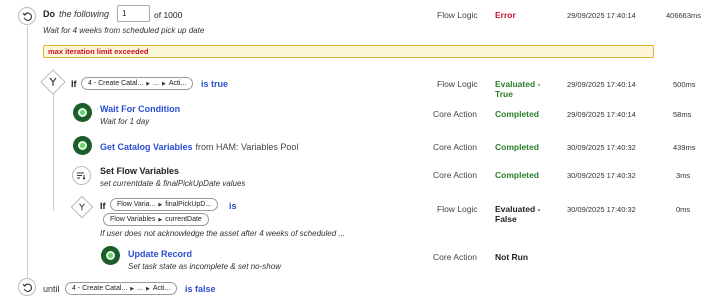 This screenshot has width=711, height=298. I want to click on wait-title: Wait For Condition, so click(140, 109).